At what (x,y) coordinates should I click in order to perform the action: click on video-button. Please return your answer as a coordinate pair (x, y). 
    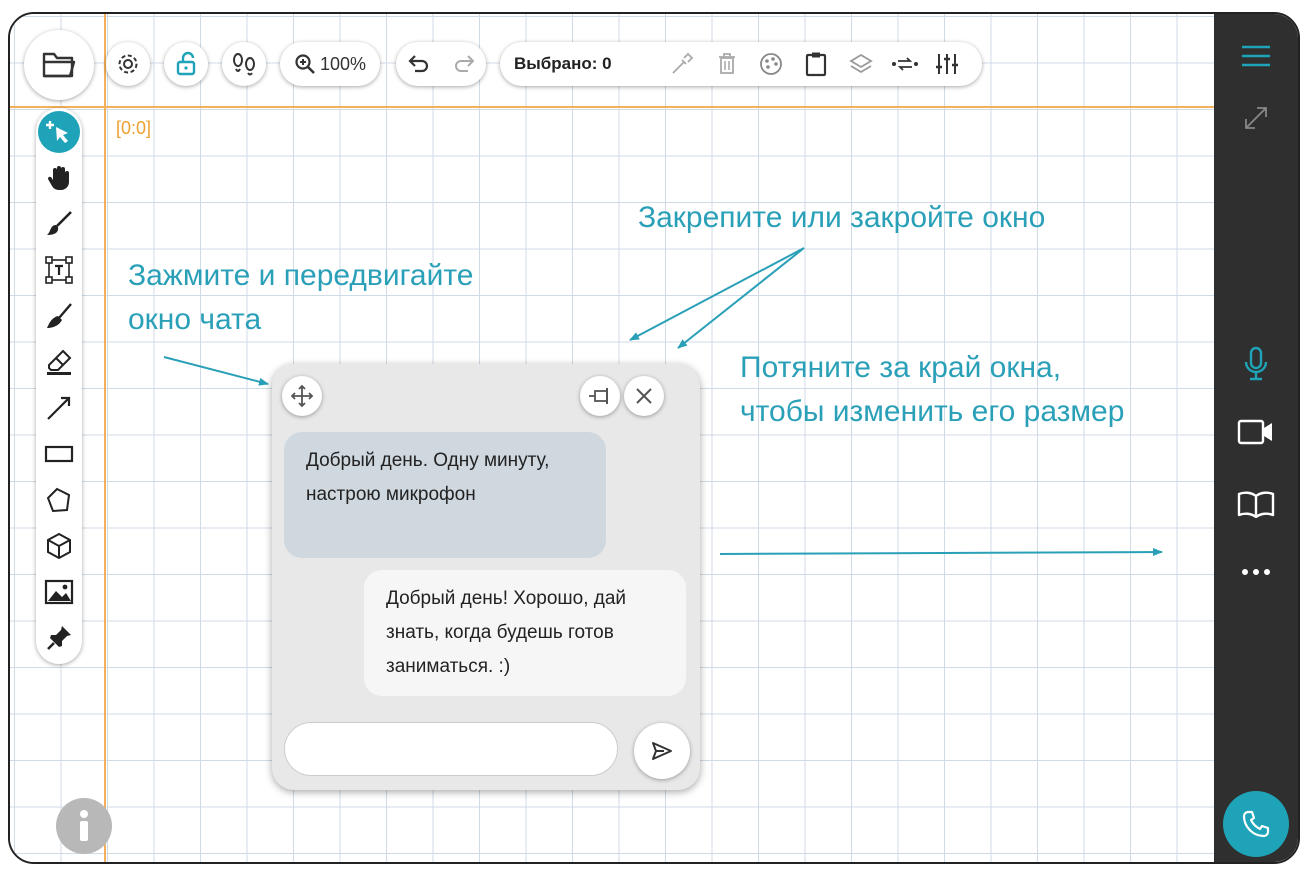
    Looking at the image, I should click on (1256, 432).